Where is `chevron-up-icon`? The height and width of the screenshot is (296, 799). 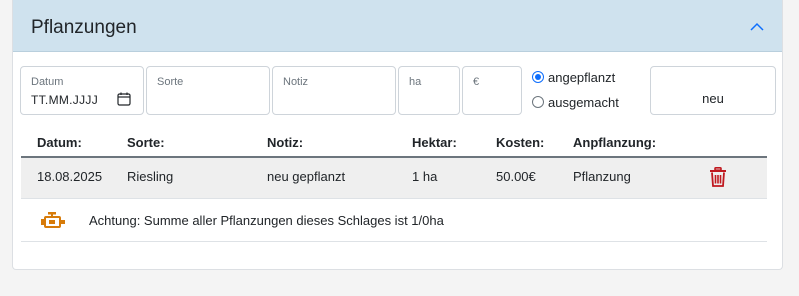
chevron-up-icon is located at coordinates (757, 27).